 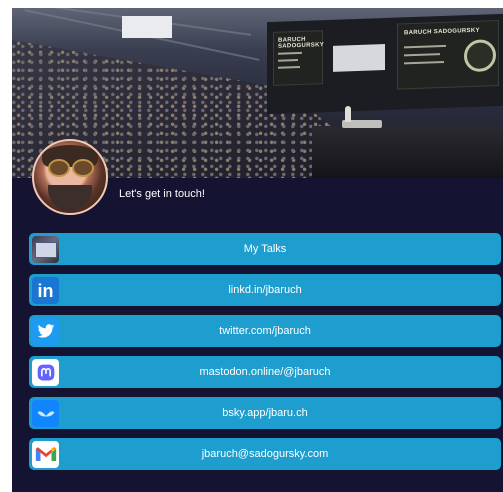 I want to click on talks-thumbnail-icon, so click(x=45, y=249).